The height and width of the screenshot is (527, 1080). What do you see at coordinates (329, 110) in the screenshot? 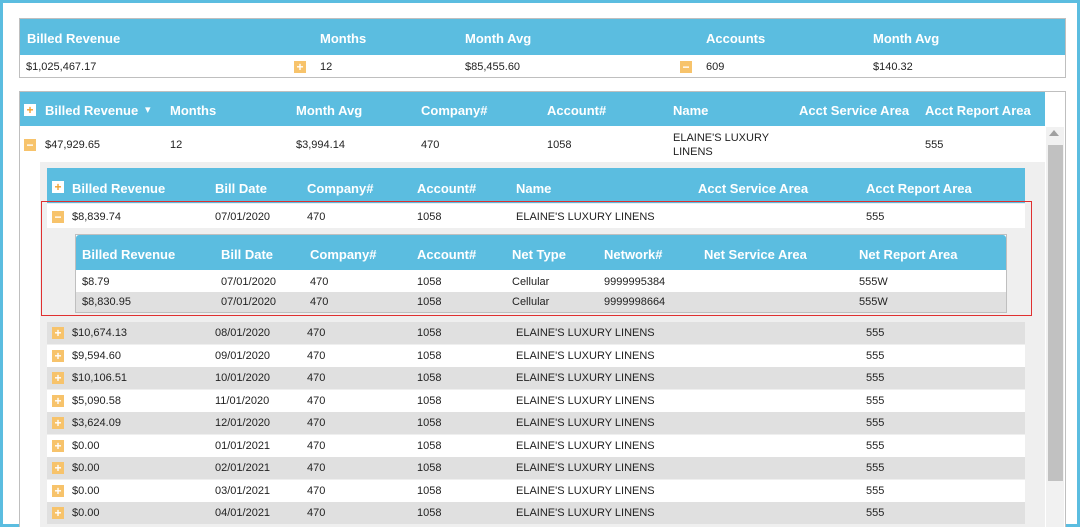
I see `grid1-col-month-avg: Month Avg` at bounding box center [329, 110].